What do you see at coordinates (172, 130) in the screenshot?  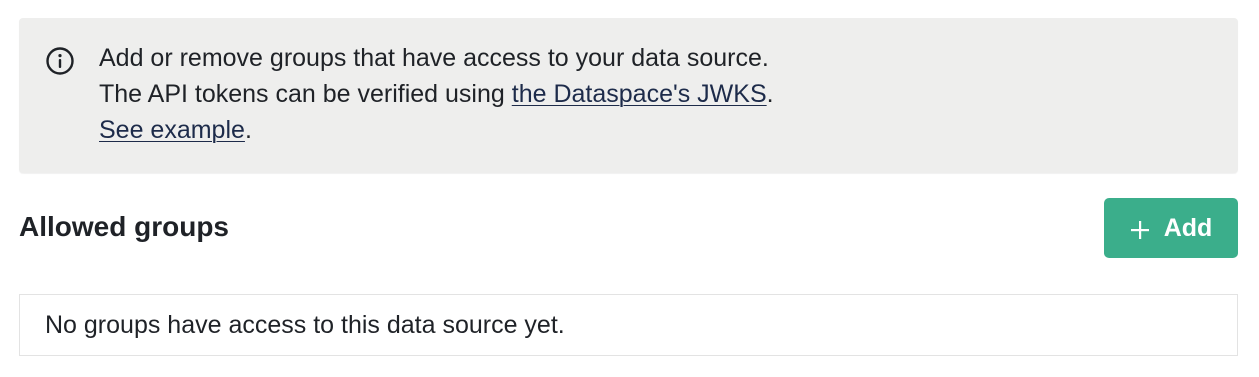 I see `see-example-link: See example` at bounding box center [172, 130].